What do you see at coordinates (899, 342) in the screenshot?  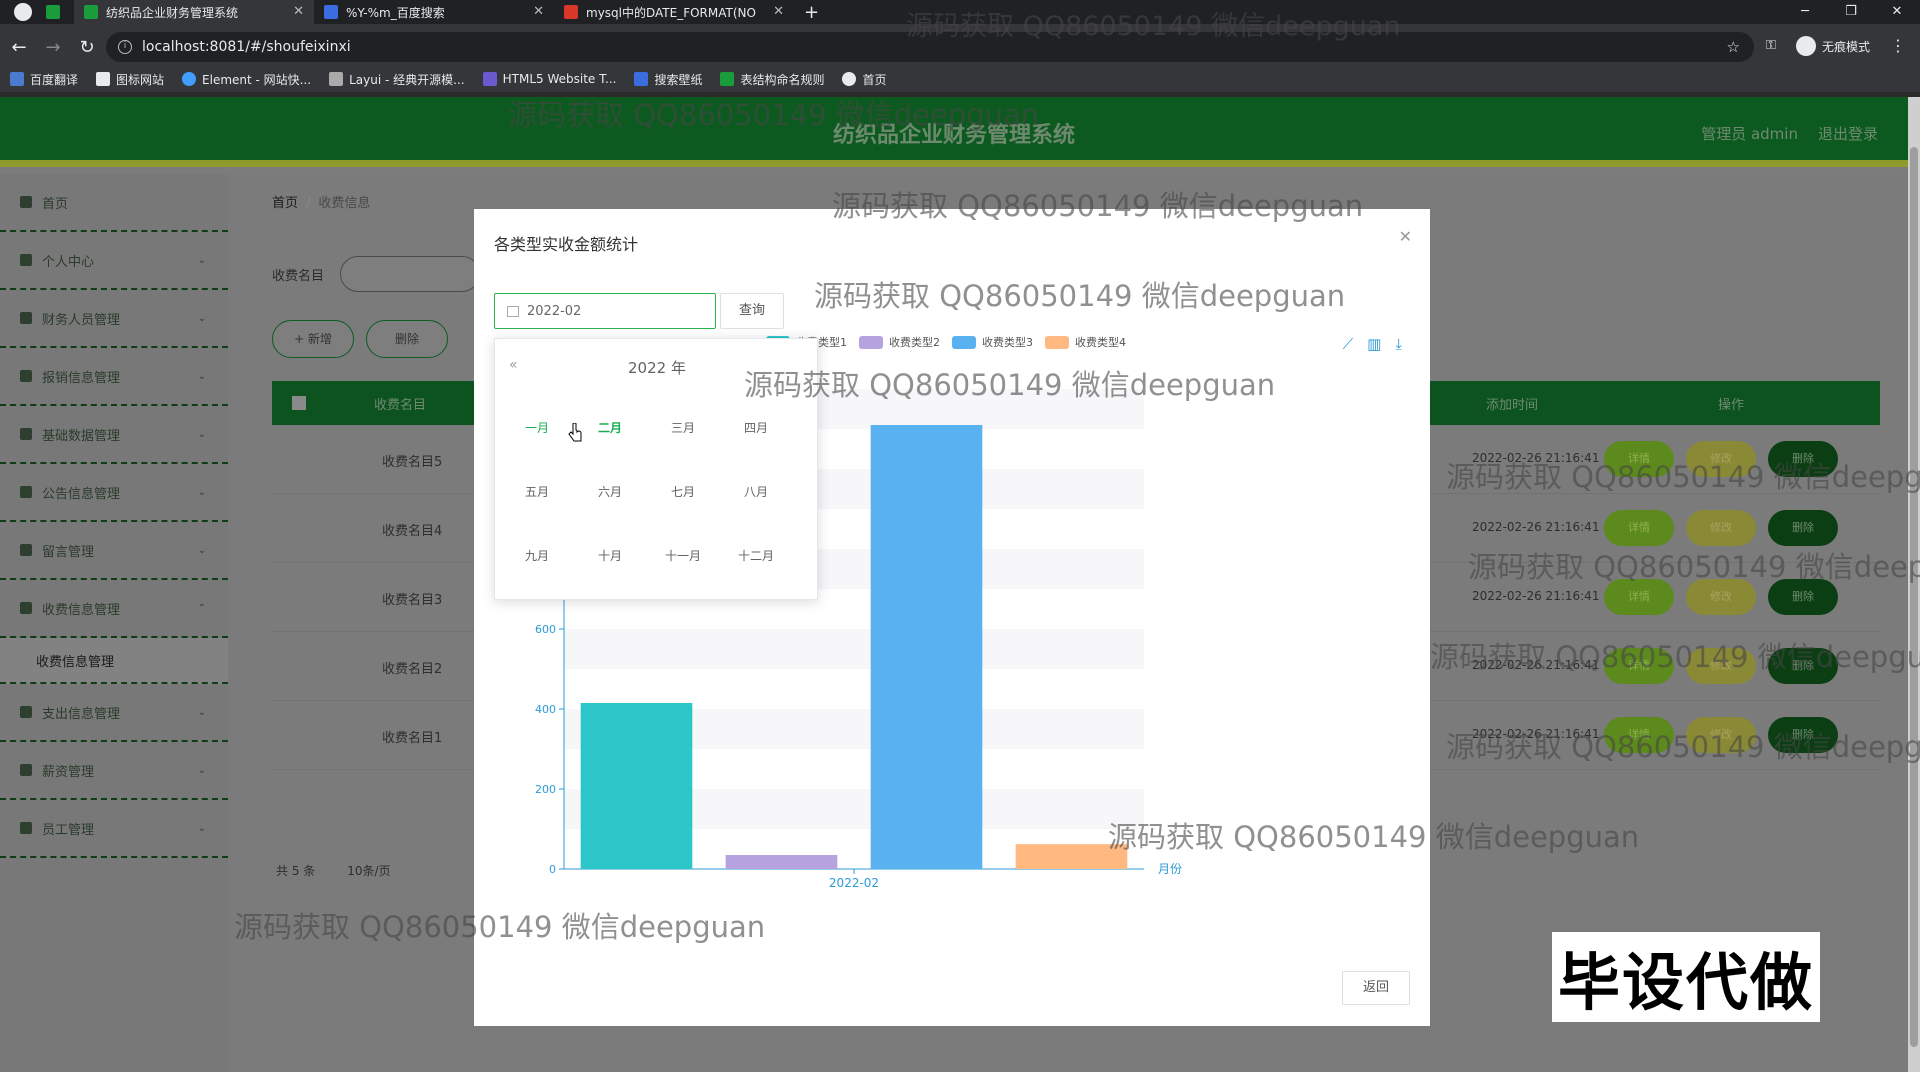 I see `legend-item: 收费类型2` at bounding box center [899, 342].